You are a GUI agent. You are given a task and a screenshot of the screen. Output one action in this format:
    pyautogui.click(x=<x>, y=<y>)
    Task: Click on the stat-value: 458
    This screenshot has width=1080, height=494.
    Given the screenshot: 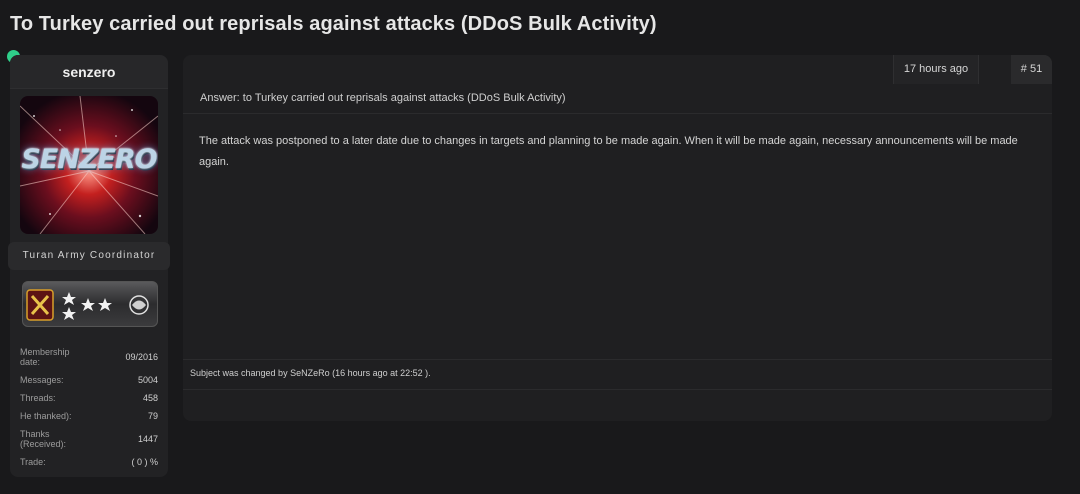 What is the action you would take?
    pyautogui.click(x=150, y=398)
    